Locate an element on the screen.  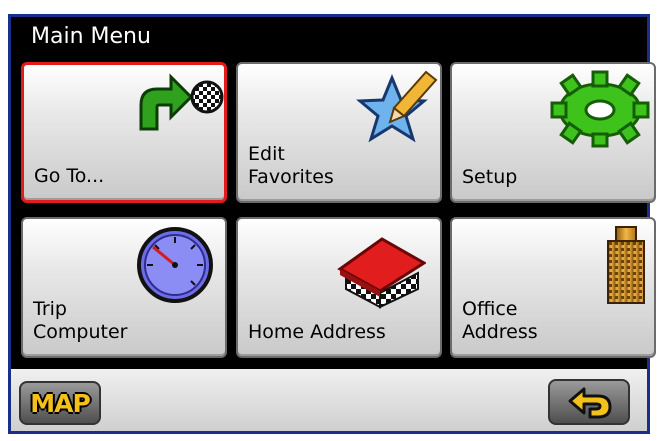
setup-button: Setup is located at coordinates (553, 132).